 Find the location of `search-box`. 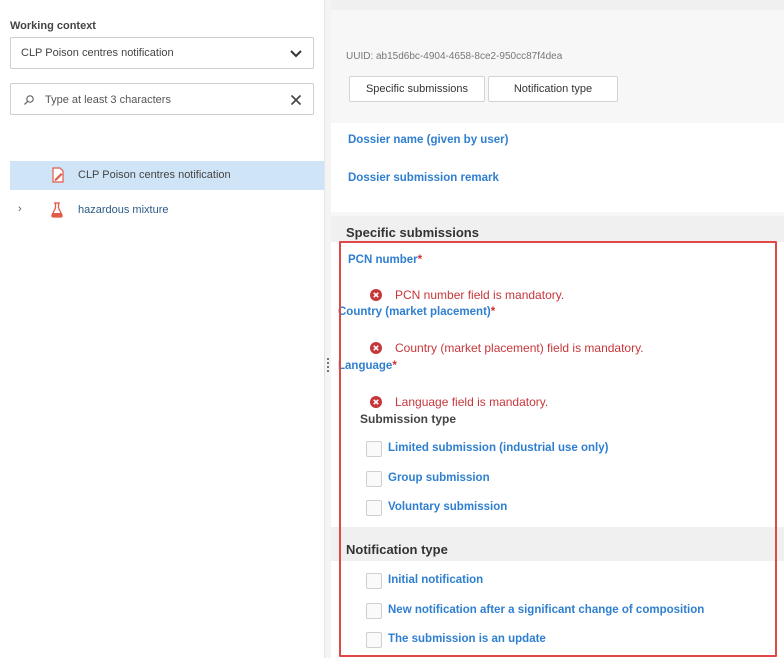

search-box is located at coordinates (162, 99).